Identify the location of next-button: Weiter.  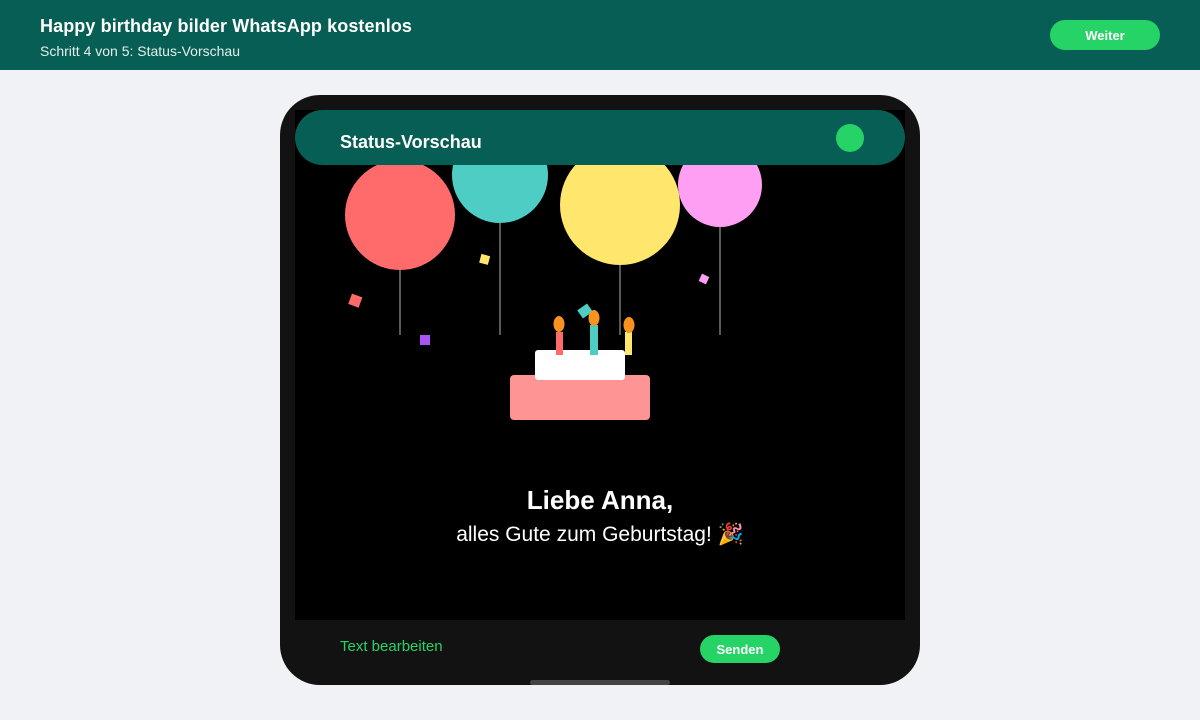
(1105, 35).